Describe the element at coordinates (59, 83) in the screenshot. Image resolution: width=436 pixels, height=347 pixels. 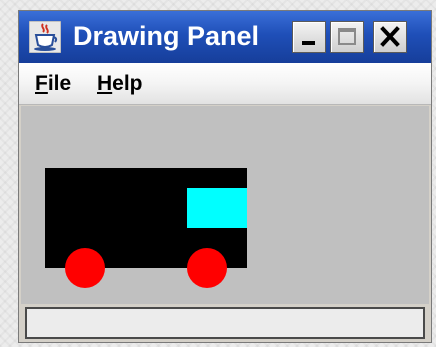
I see `menu-file-label: ile` at that location.